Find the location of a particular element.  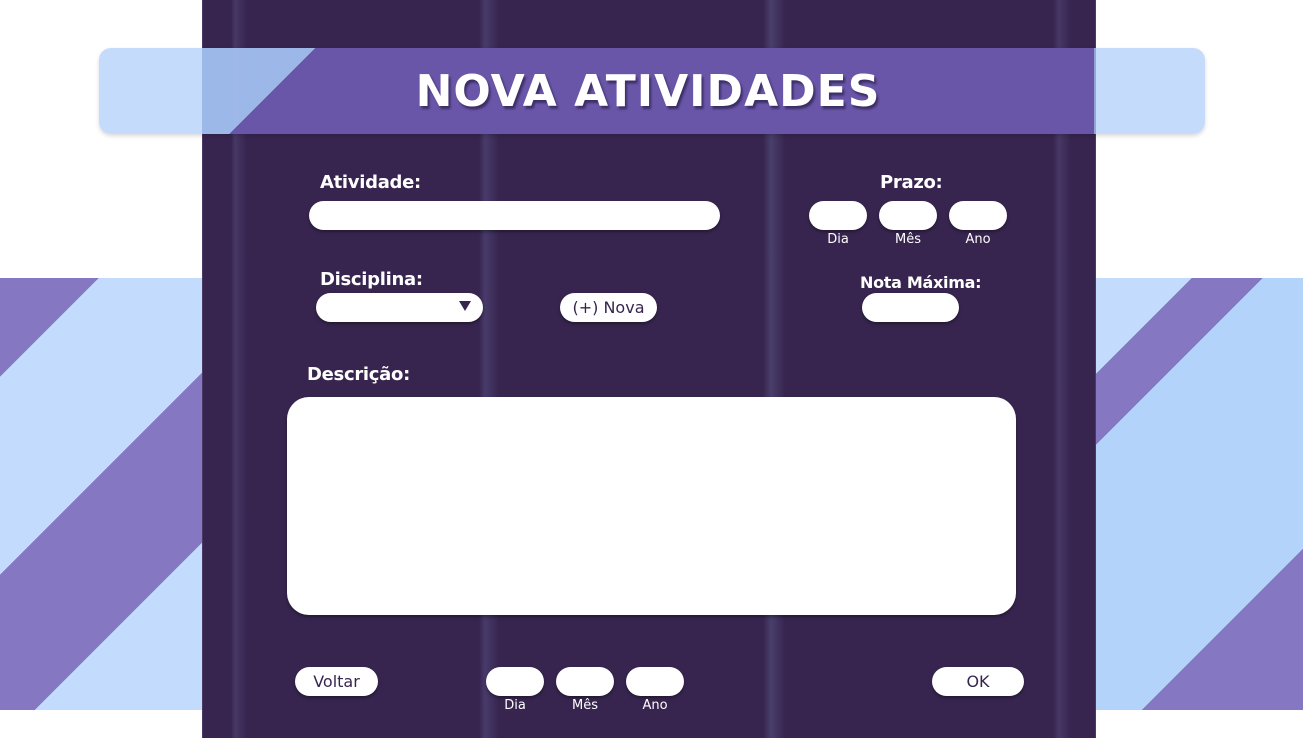

atividade-input is located at coordinates (514, 215).